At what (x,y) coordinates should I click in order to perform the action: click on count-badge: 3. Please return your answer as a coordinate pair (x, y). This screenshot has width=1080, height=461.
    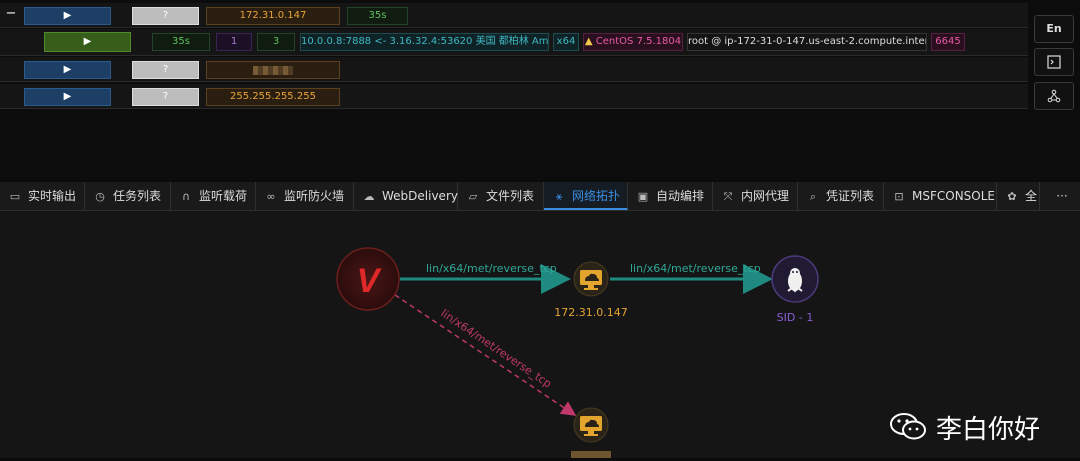
    Looking at the image, I should click on (276, 42).